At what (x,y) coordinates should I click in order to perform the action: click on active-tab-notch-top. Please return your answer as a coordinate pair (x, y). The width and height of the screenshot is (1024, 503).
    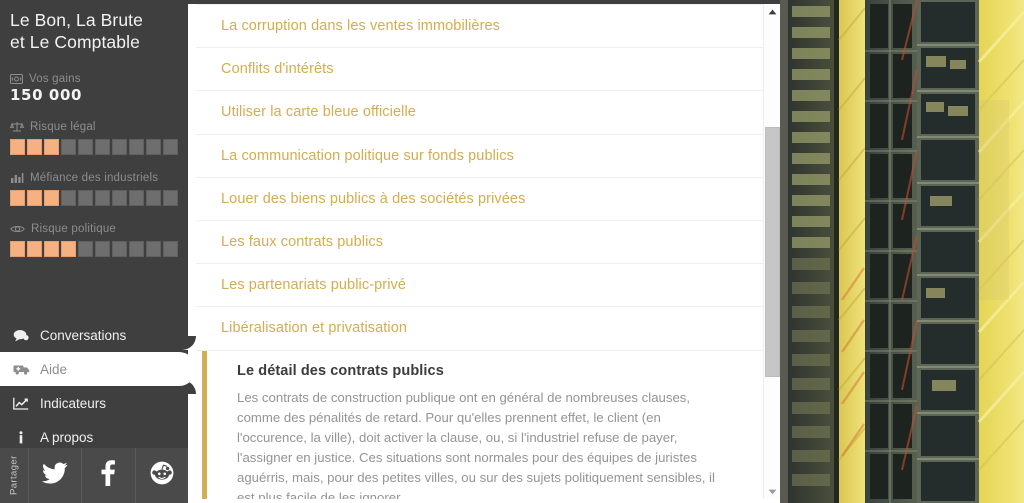
    Looking at the image, I should click on (189, 343).